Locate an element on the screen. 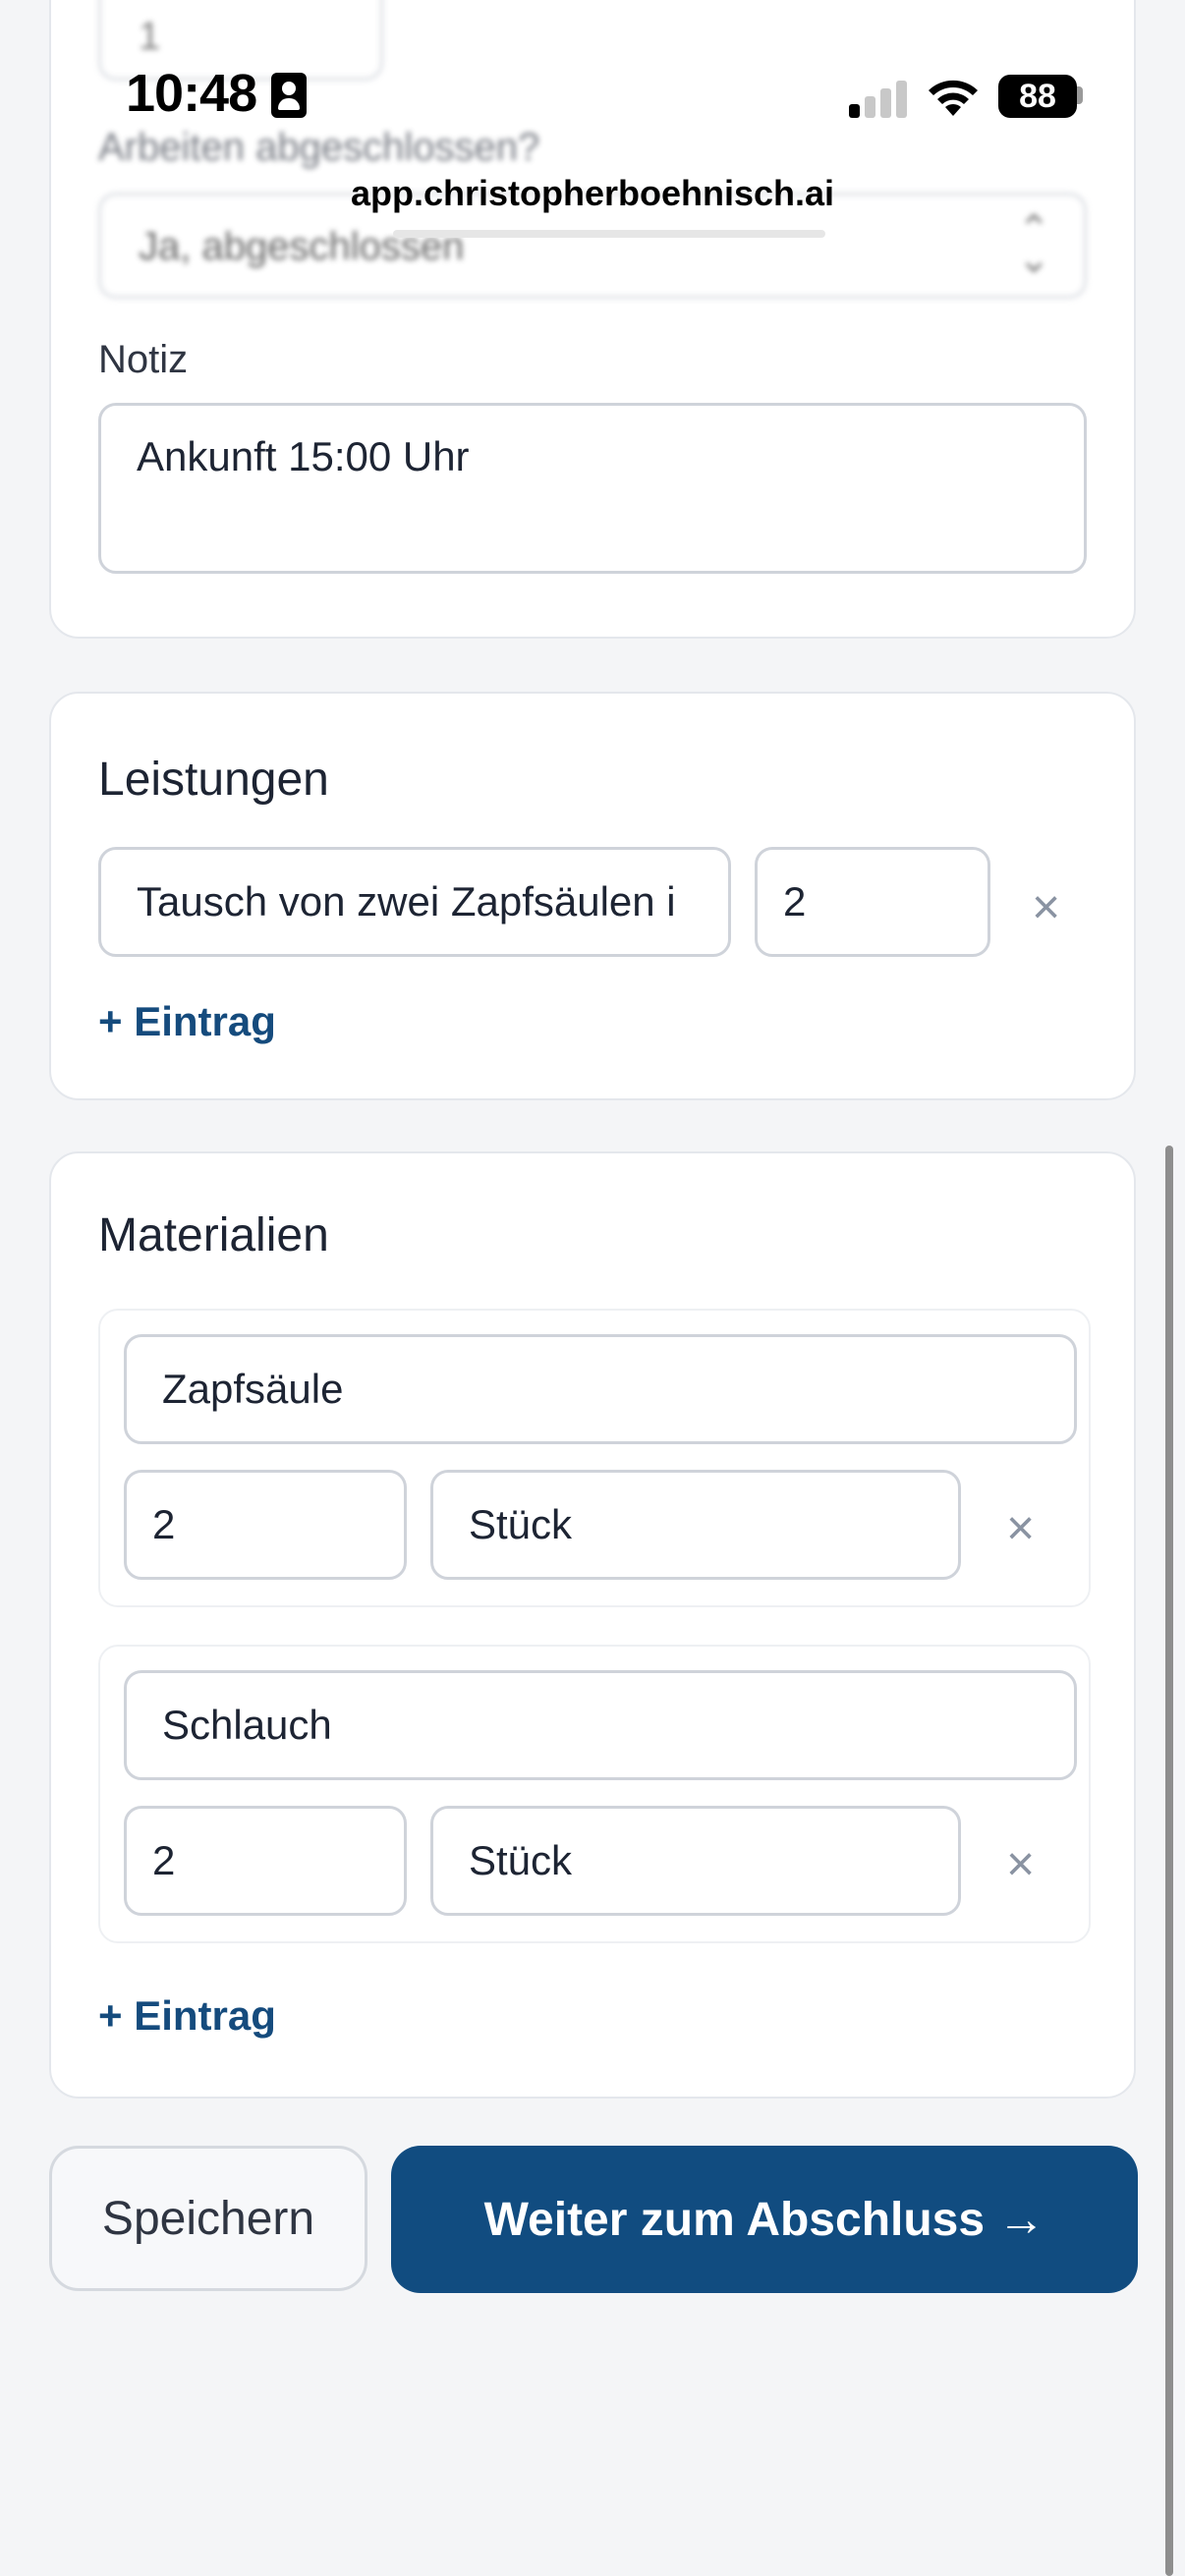 This screenshot has height=2576, width=1185. add-material-button: + Eintrag is located at coordinates (187, 2016).